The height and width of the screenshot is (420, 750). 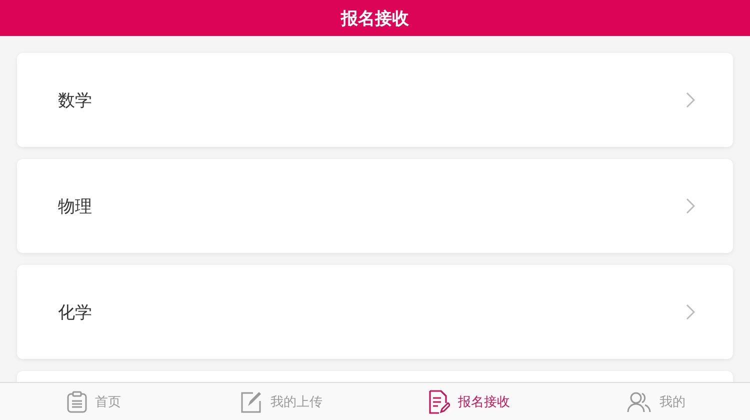 I want to click on subject-name: 化学, so click(x=75, y=313).